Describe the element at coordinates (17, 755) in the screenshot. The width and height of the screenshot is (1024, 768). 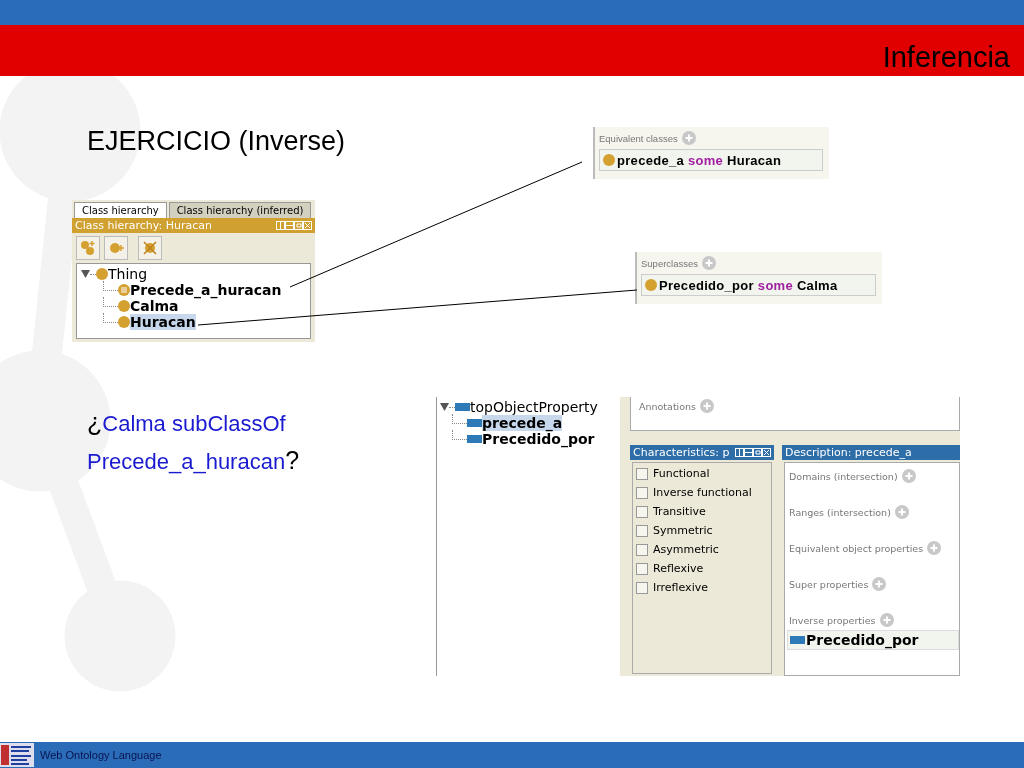
I see `logo-icon` at that location.